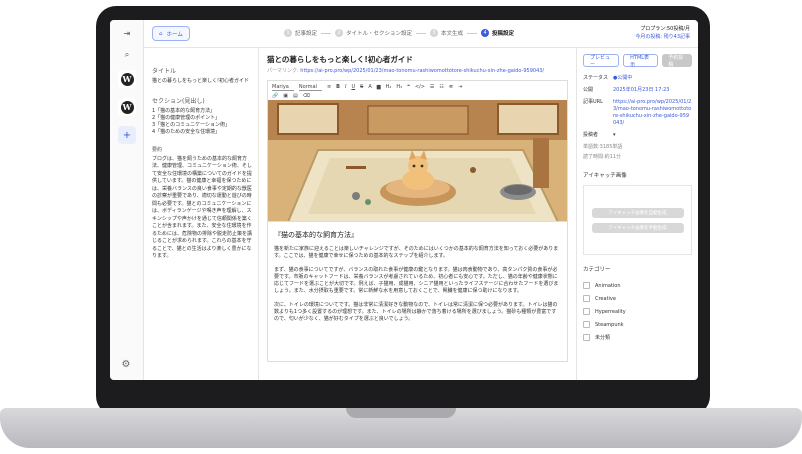 The height and width of the screenshot is (454, 802). What do you see at coordinates (178, 101) in the screenshot?
I see `sections-label: セクション(見出し)` at bounding box center [178, 101].